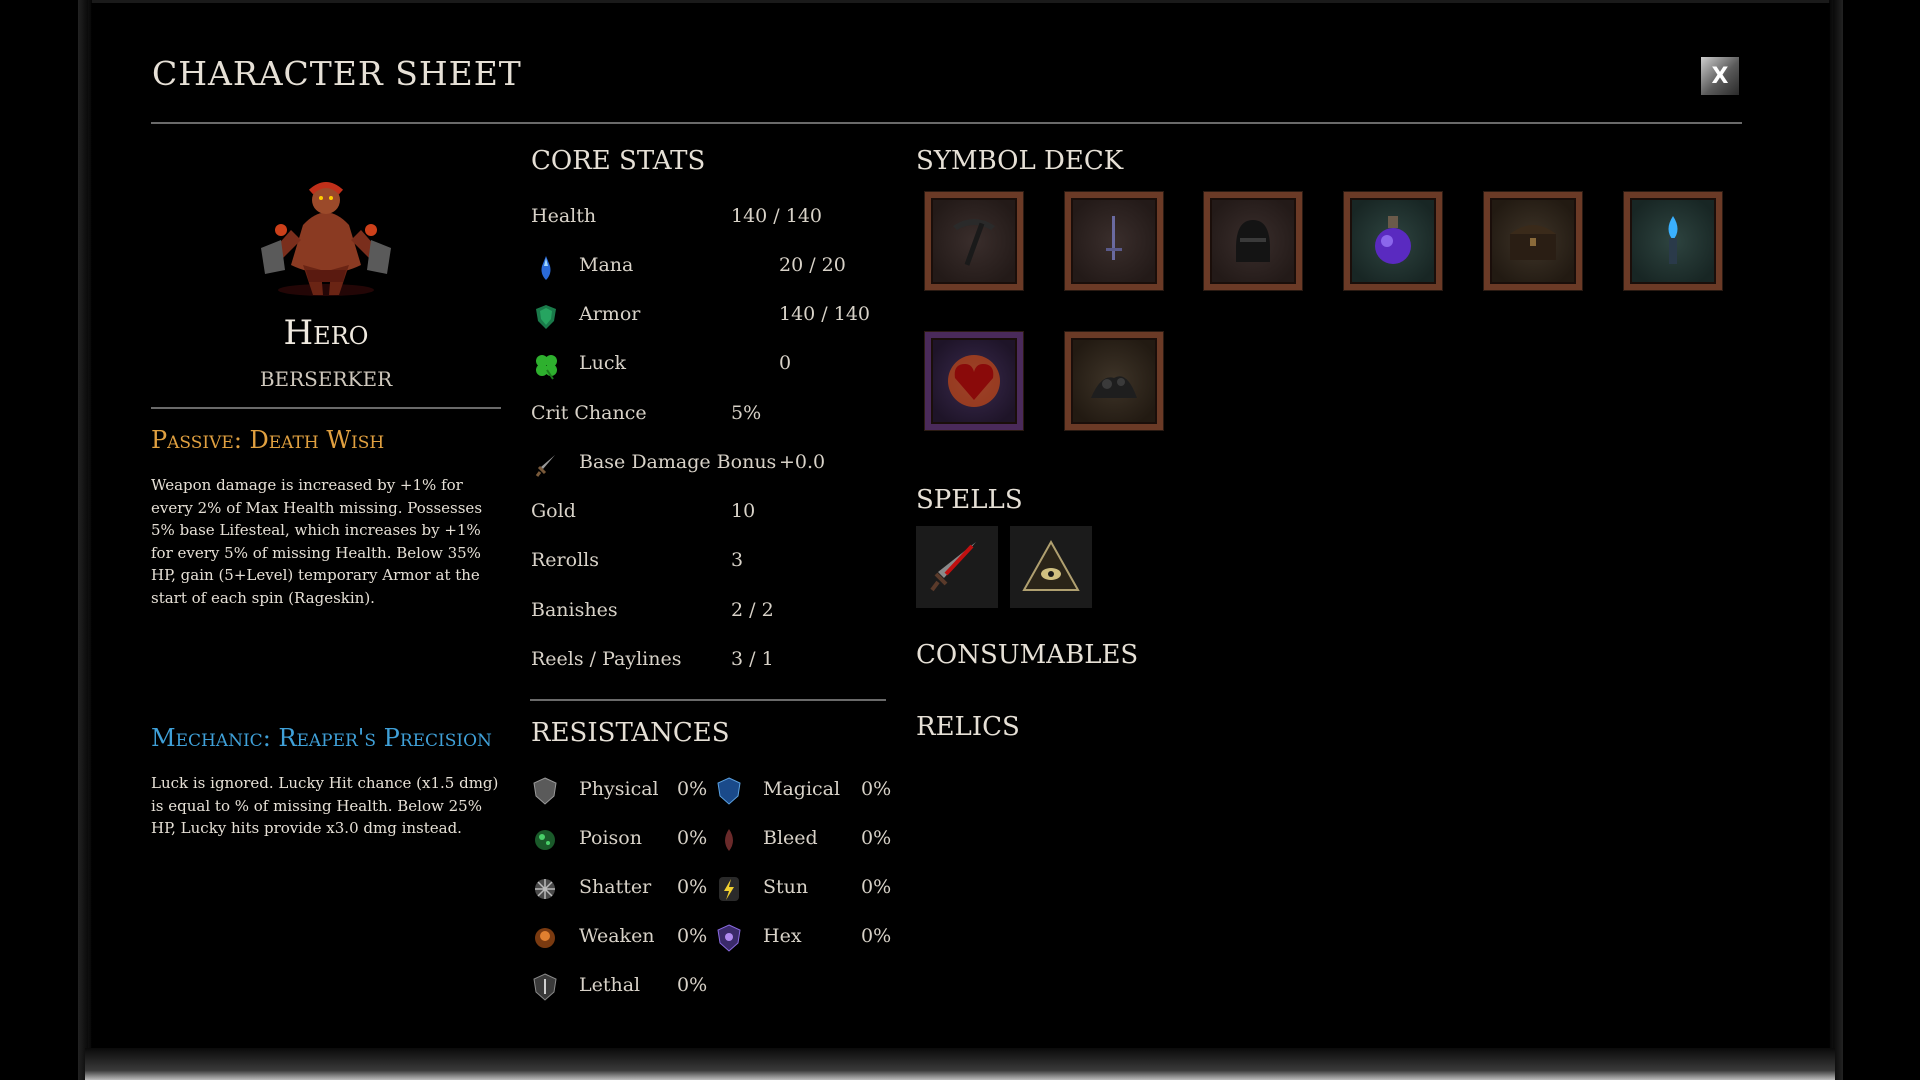 This screenshot has width=1920, height=1080. I want to click on clover-icon, so click(546, 367).